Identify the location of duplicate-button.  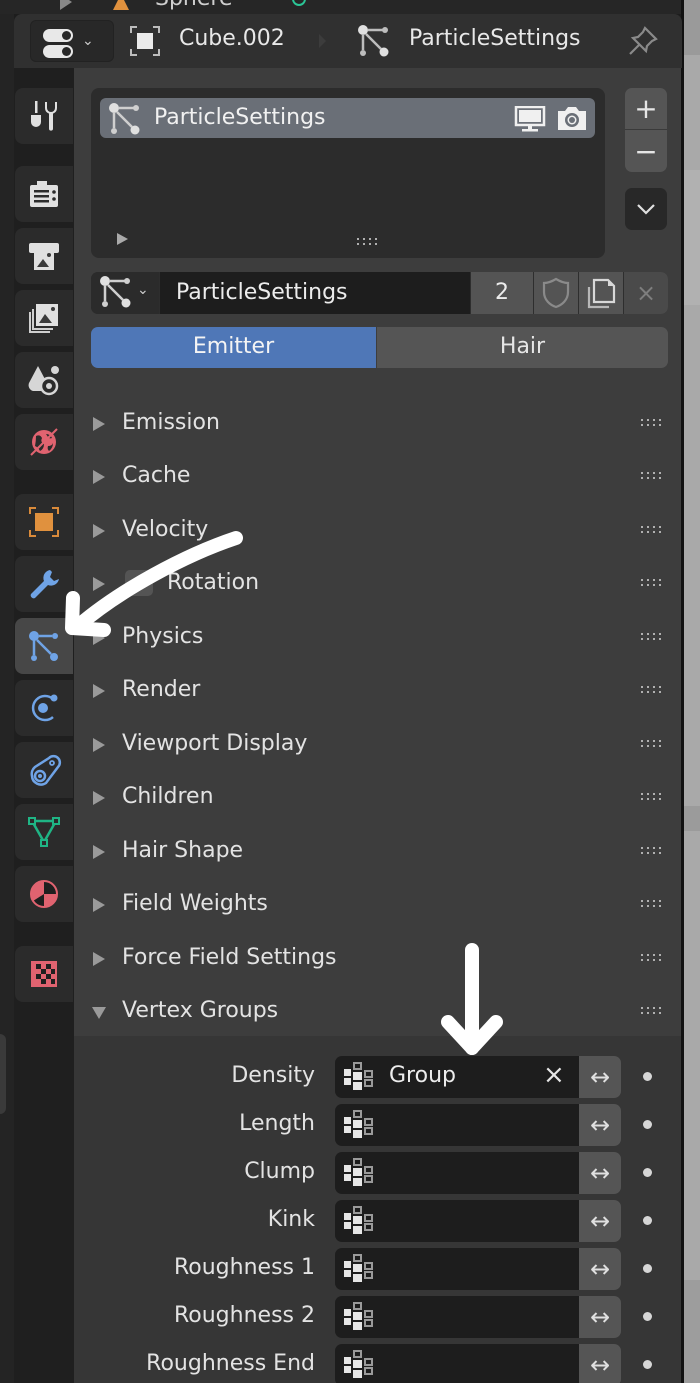
(601, 293).